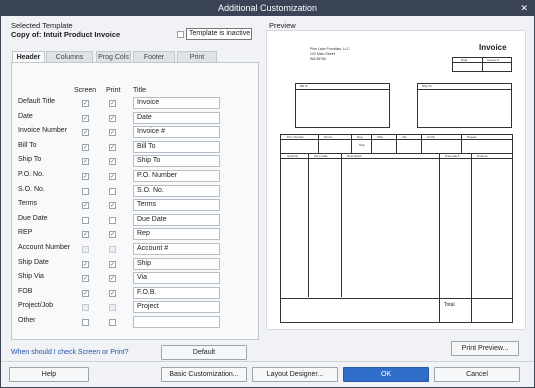 The height and width of the screenshot is (388, 535). What do you see at coordinates (176, 103) in the screenshot?
I see `title-input: Invoice` at bounding box center [176, 103].